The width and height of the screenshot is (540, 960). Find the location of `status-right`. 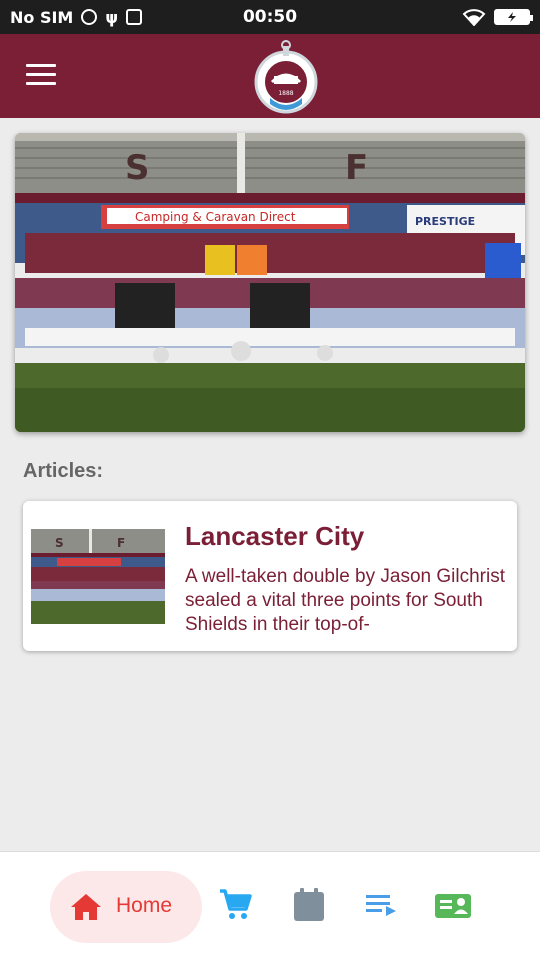

status-right is located at coordinates (497, 17).